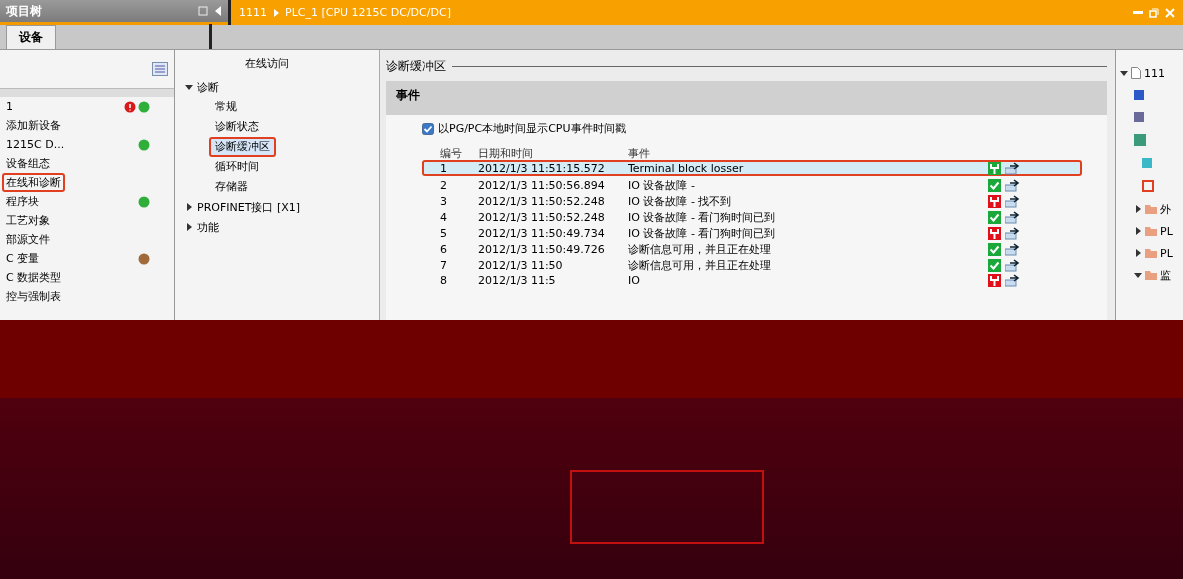  What do you see at coordinates (752, 200) in the screenshot?
I see `event-row: 3 2012/1/3 11:50:52.248 IO 设备故障 - 找不到` at bounding box center [752, 200].